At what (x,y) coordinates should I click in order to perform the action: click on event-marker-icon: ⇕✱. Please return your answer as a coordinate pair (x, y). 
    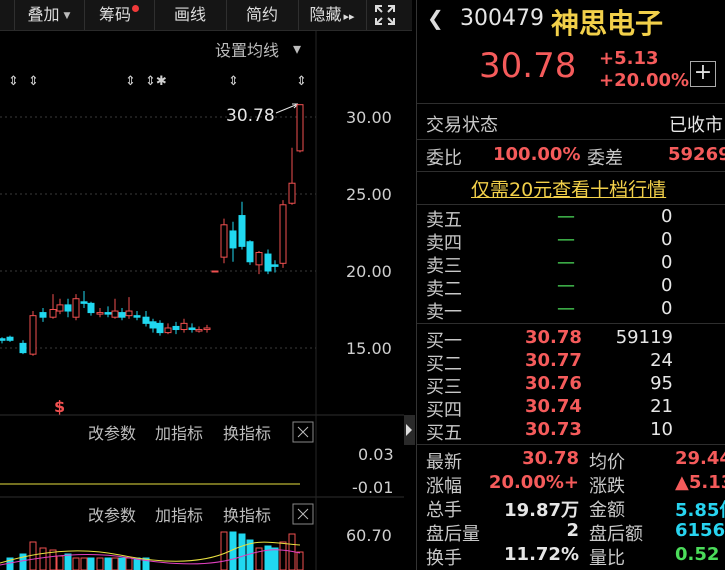
    Looking at the image, I should click on (156, 81).